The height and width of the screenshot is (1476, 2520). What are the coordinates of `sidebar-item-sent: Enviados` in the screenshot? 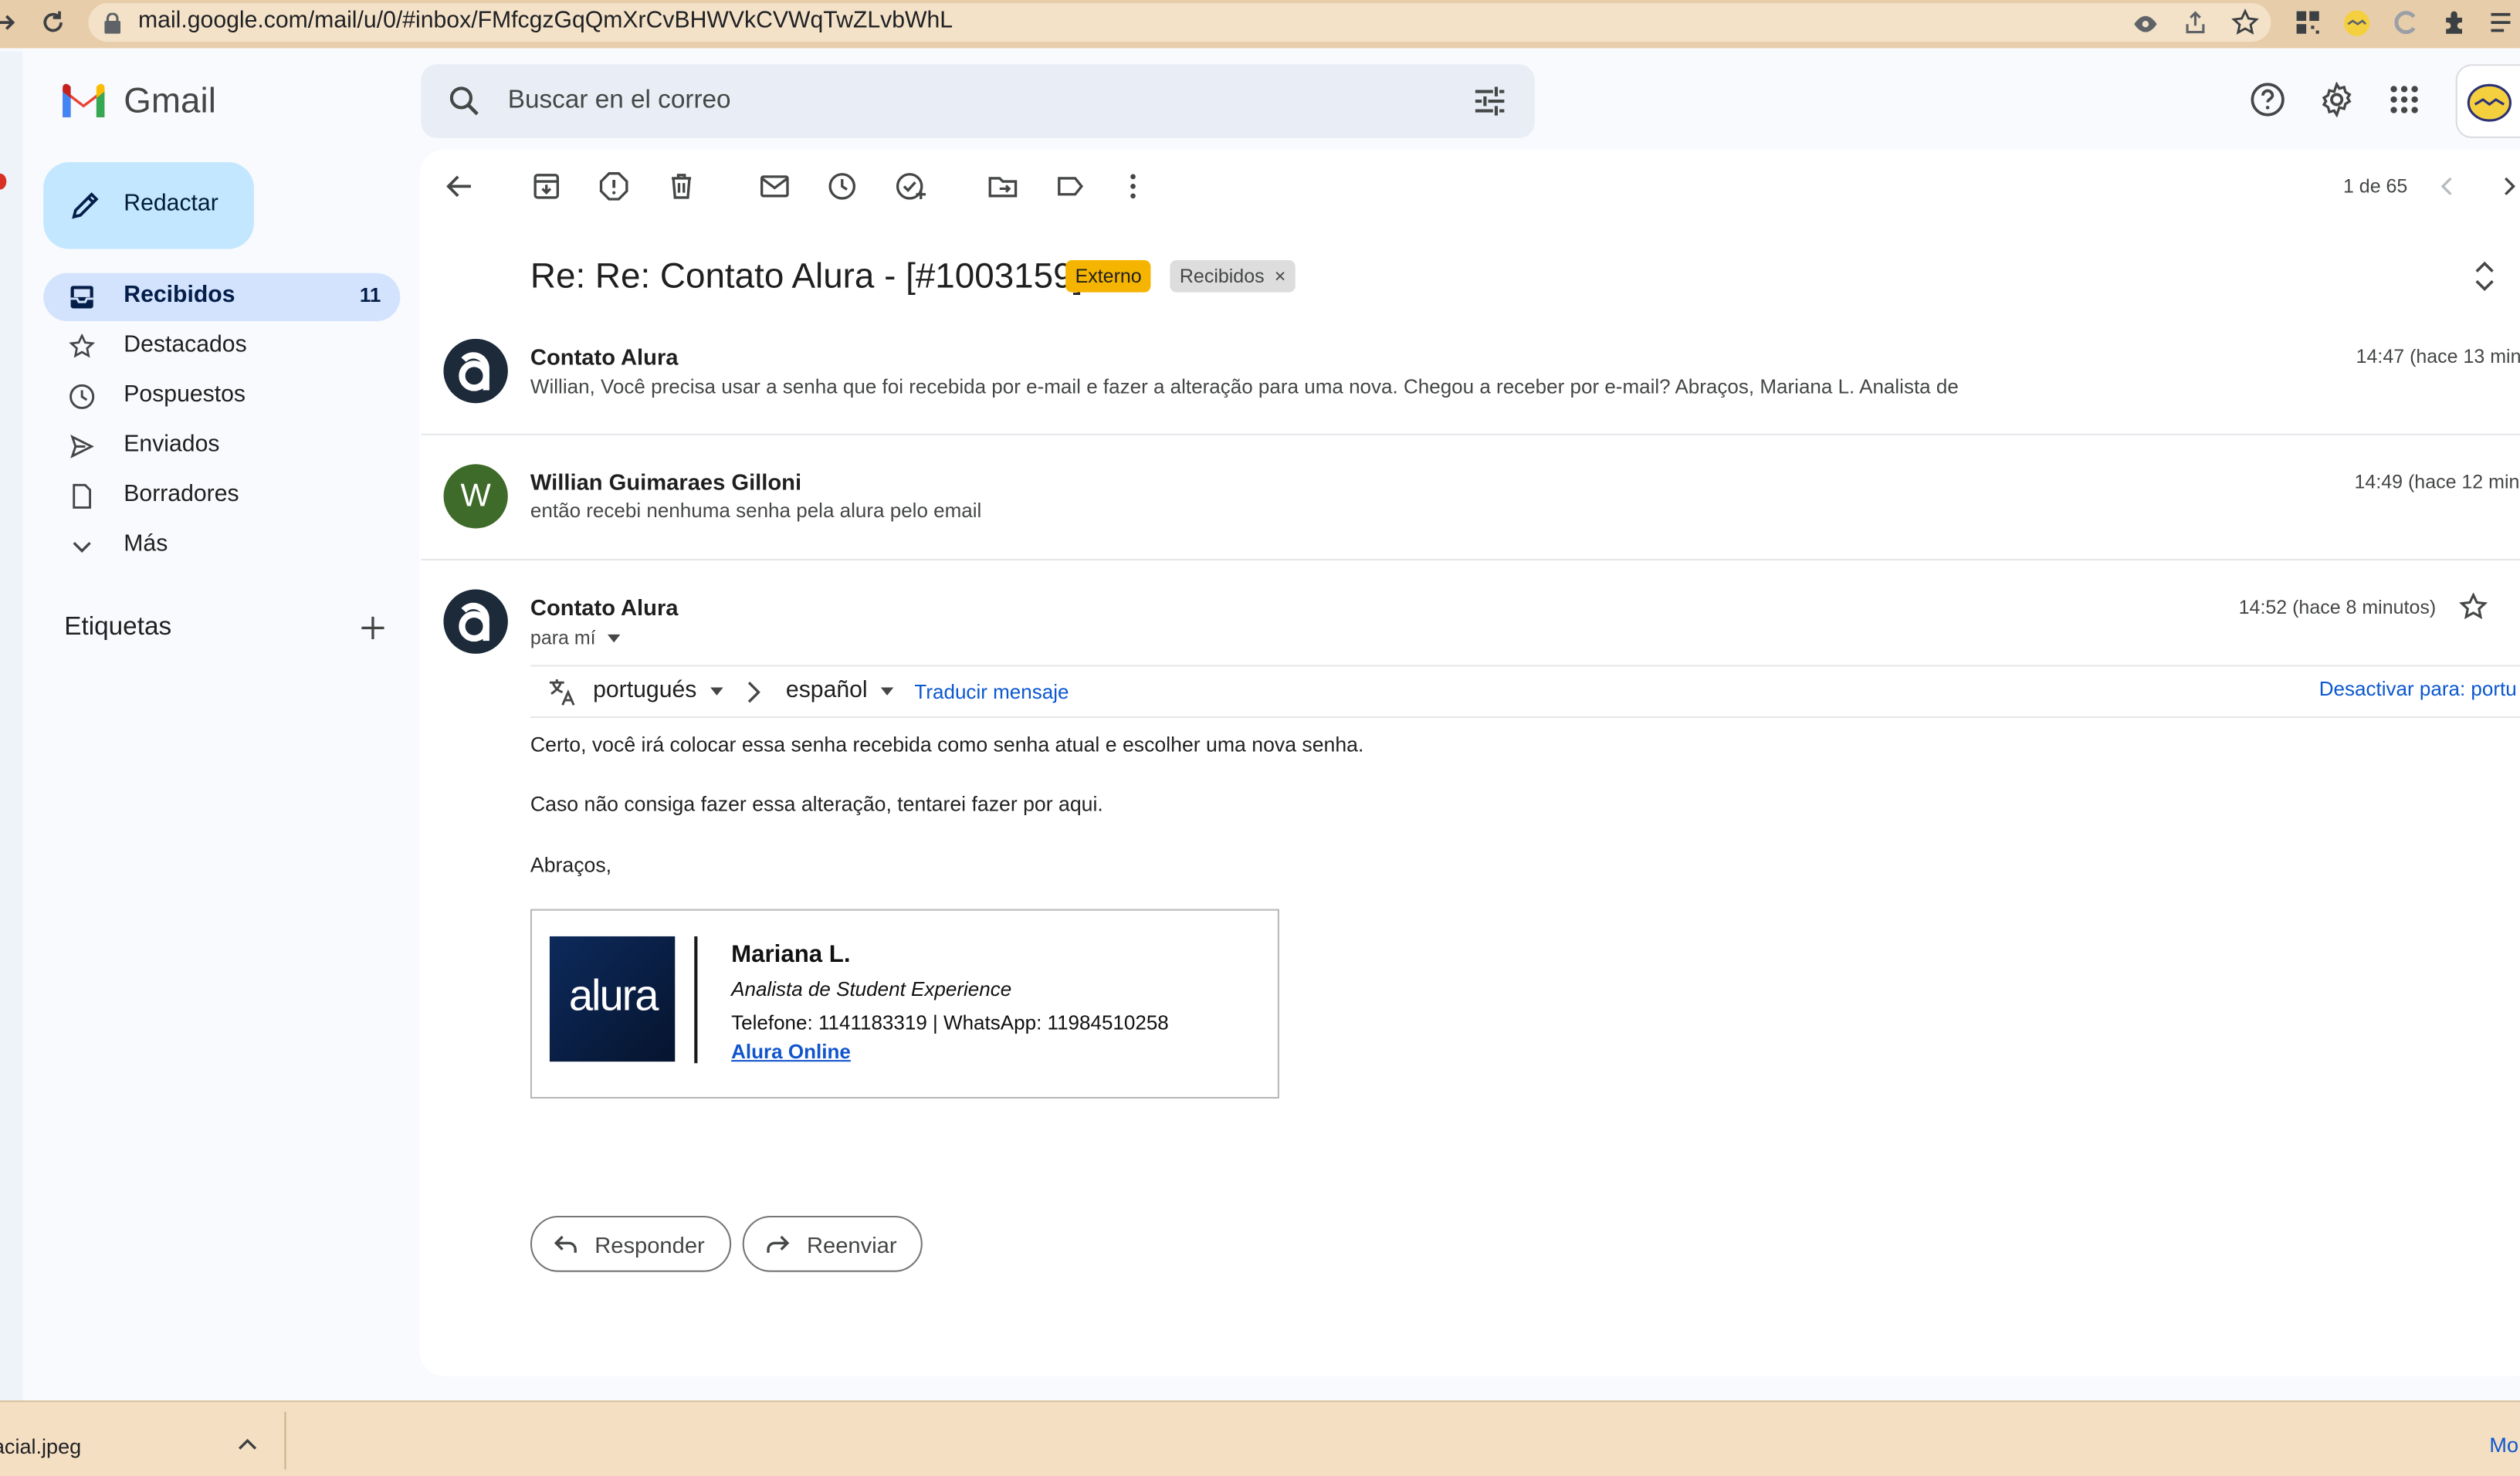 It's located at (221, 446).